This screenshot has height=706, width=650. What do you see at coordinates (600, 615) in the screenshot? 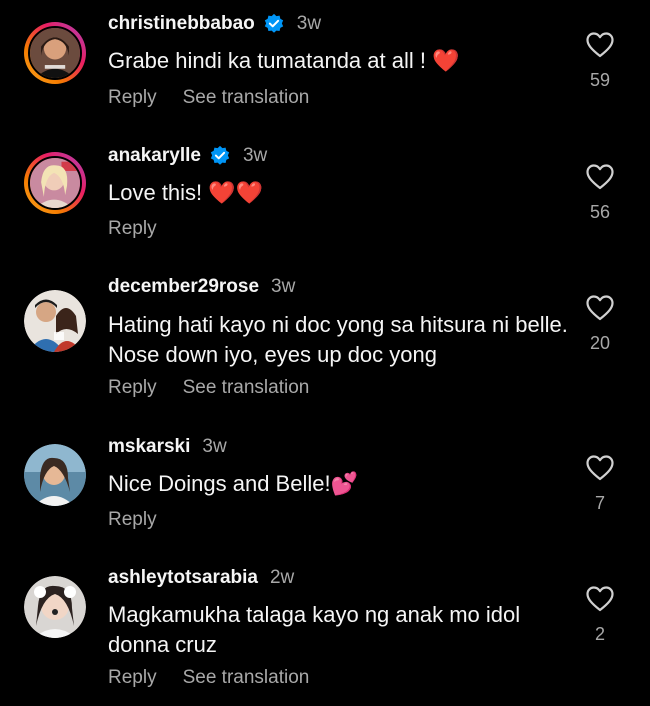
I see `like-control: 2` at bounding box center [600, 615].